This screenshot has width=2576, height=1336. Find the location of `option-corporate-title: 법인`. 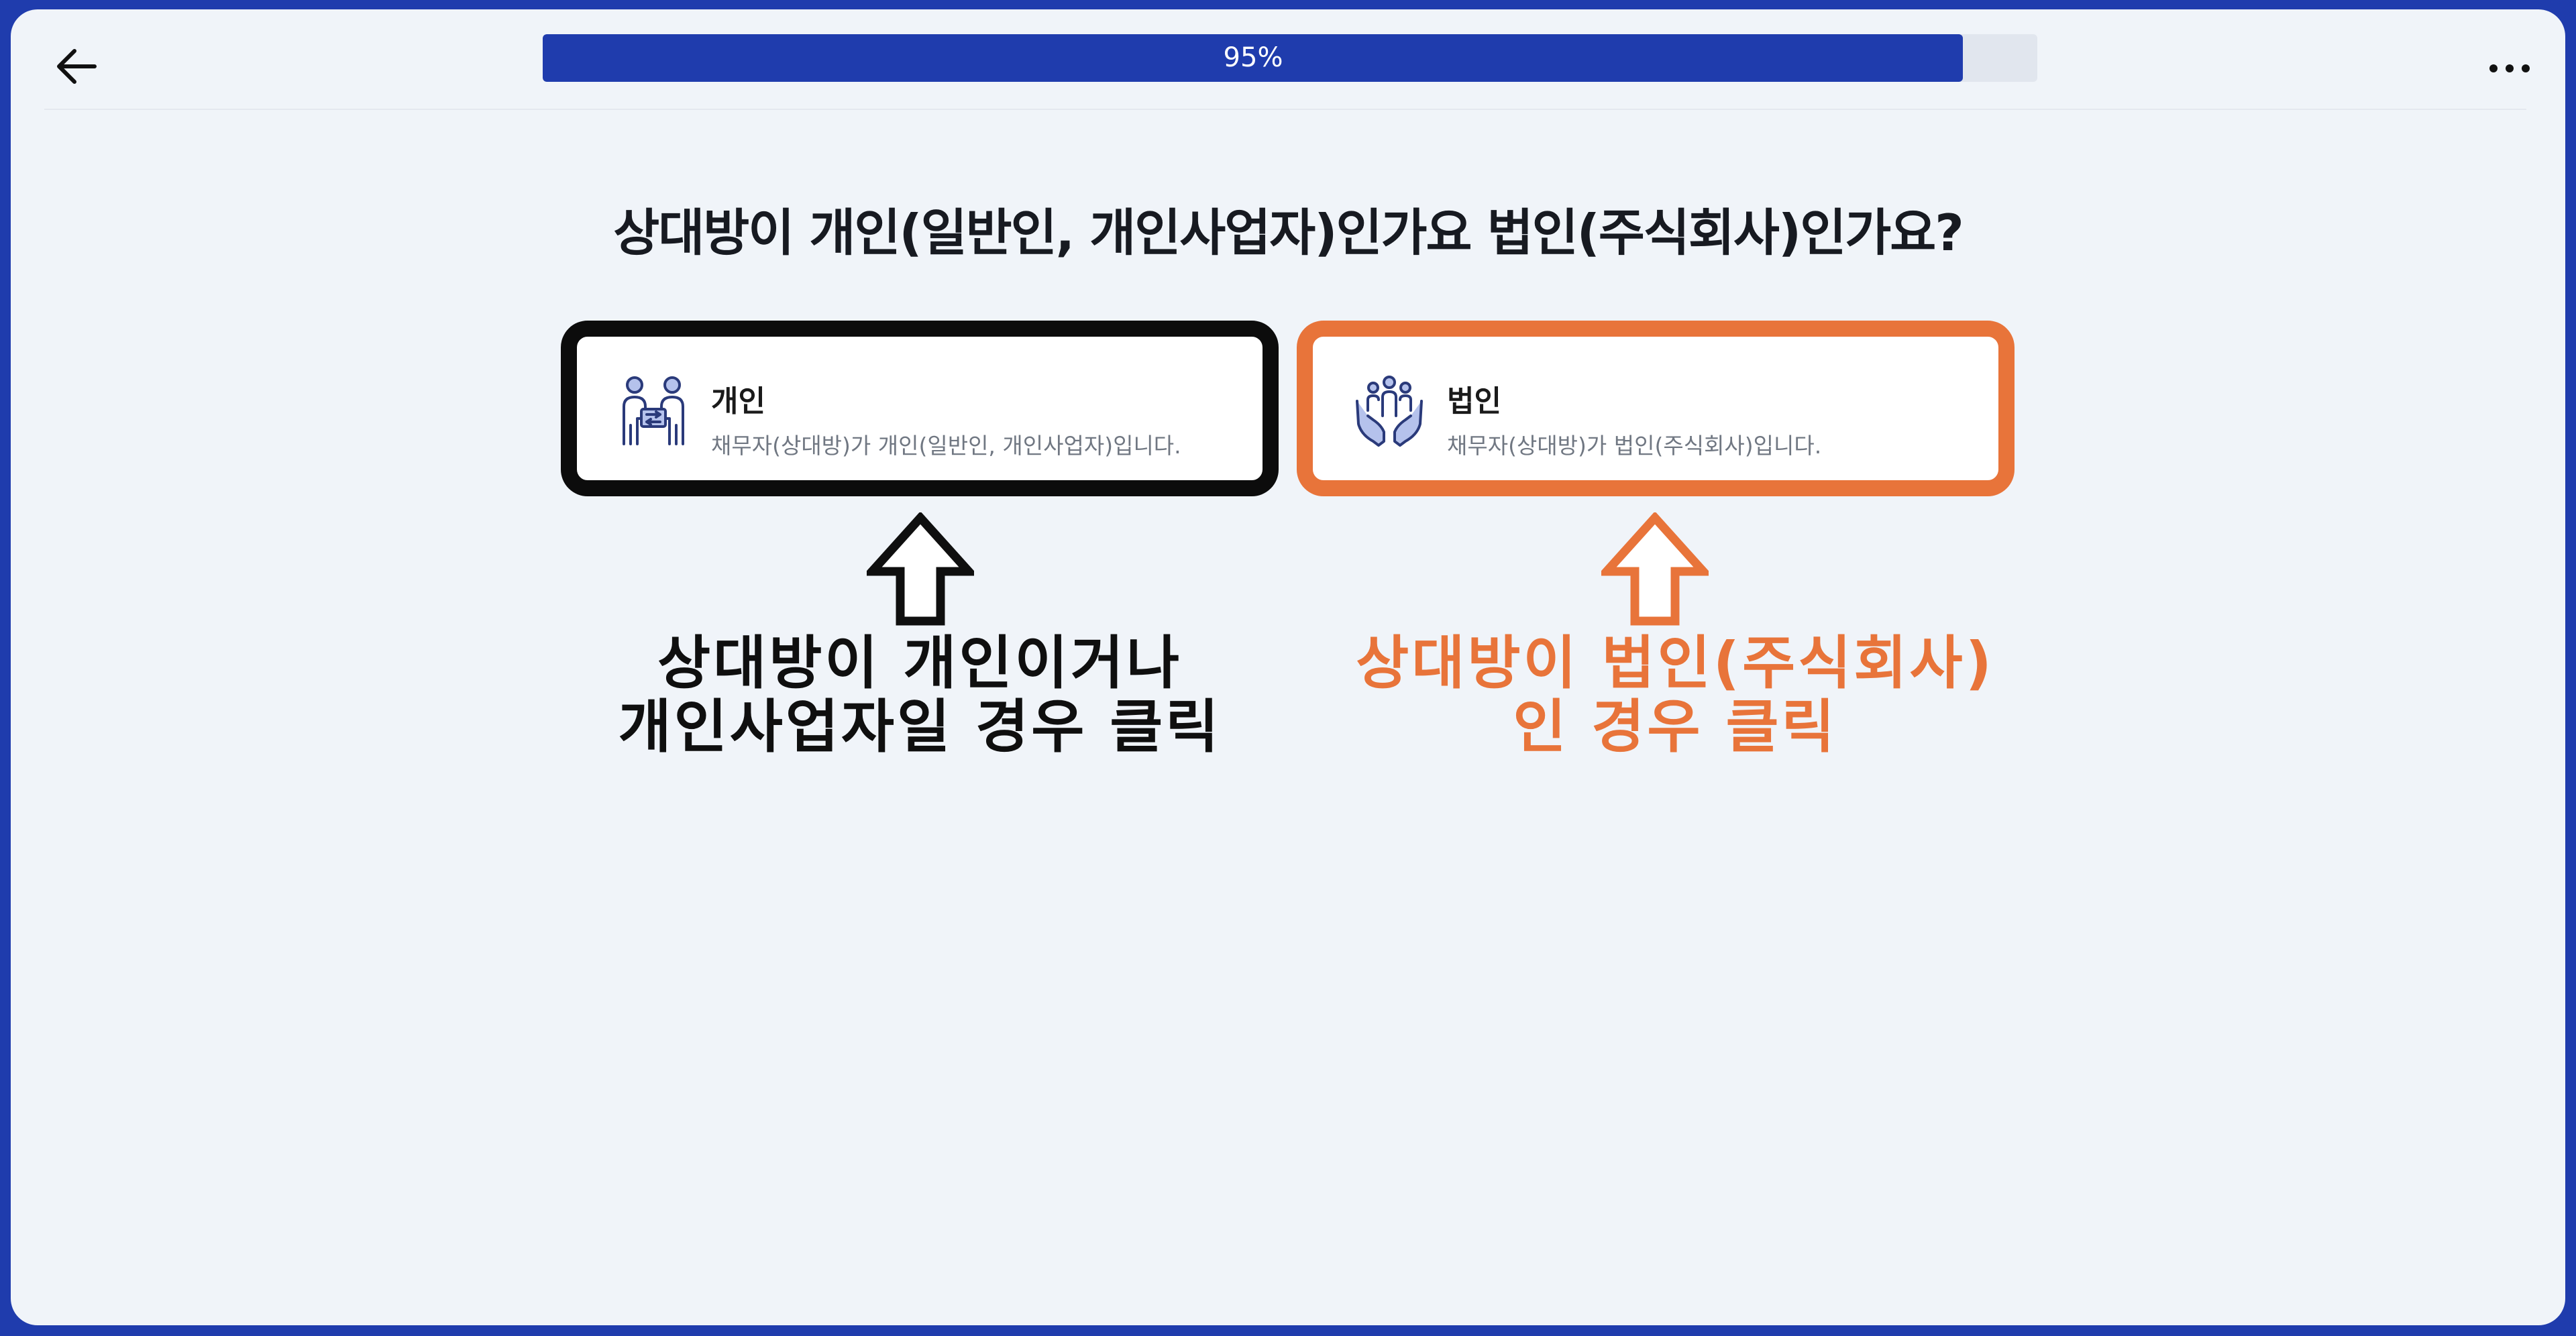

option-corporate-title: 법인 is located at coordinates (1474, 402).